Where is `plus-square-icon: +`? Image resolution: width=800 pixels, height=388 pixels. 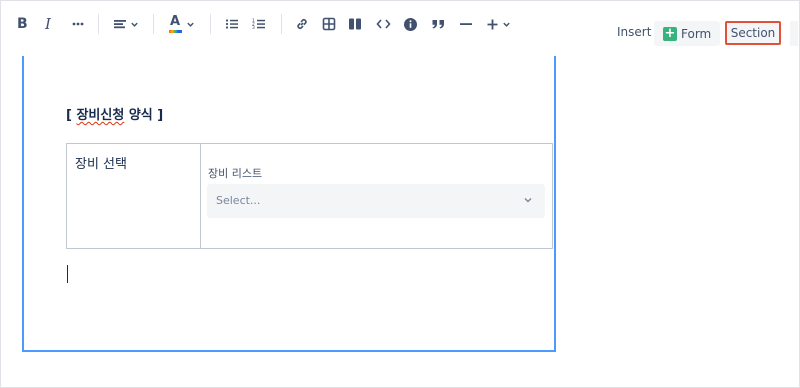
plus-square-icon: + is located at coordinates (670, 33).